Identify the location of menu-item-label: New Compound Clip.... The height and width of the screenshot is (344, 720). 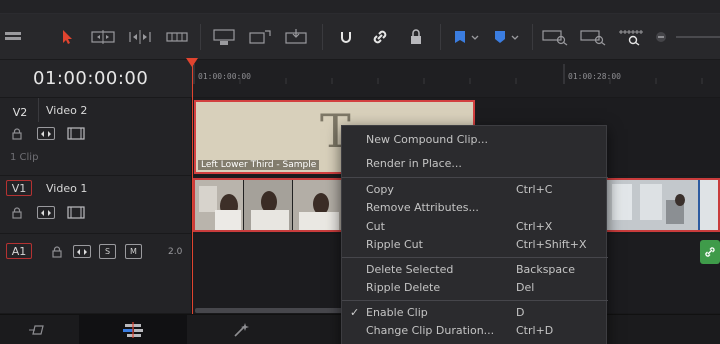
(427, 139).